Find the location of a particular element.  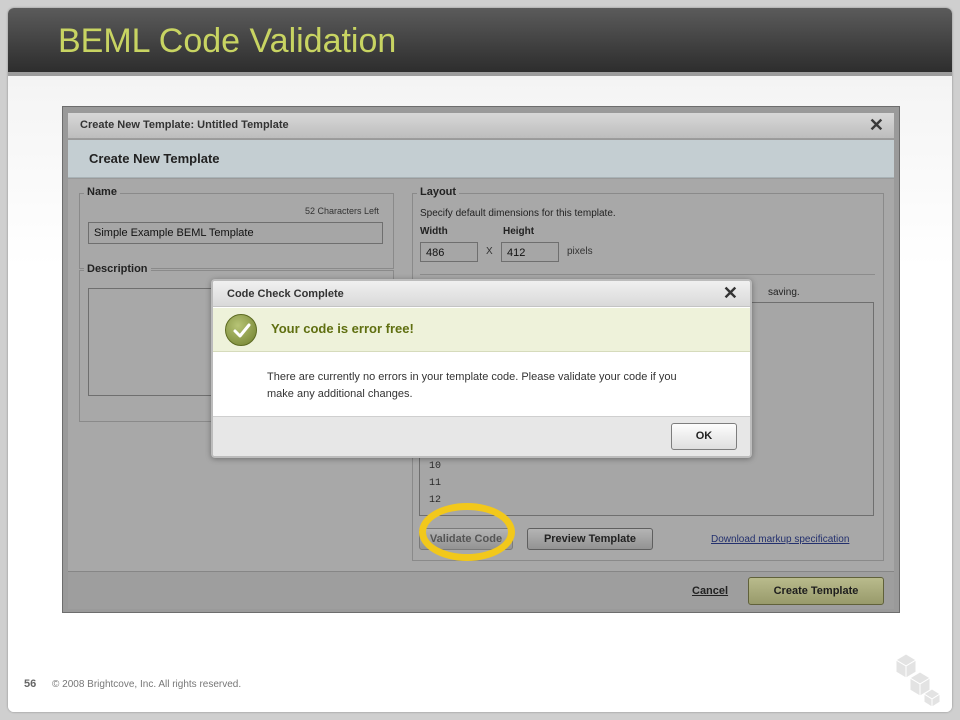

window-footer: Cancel Create Template is located at coordinates (481, 590).